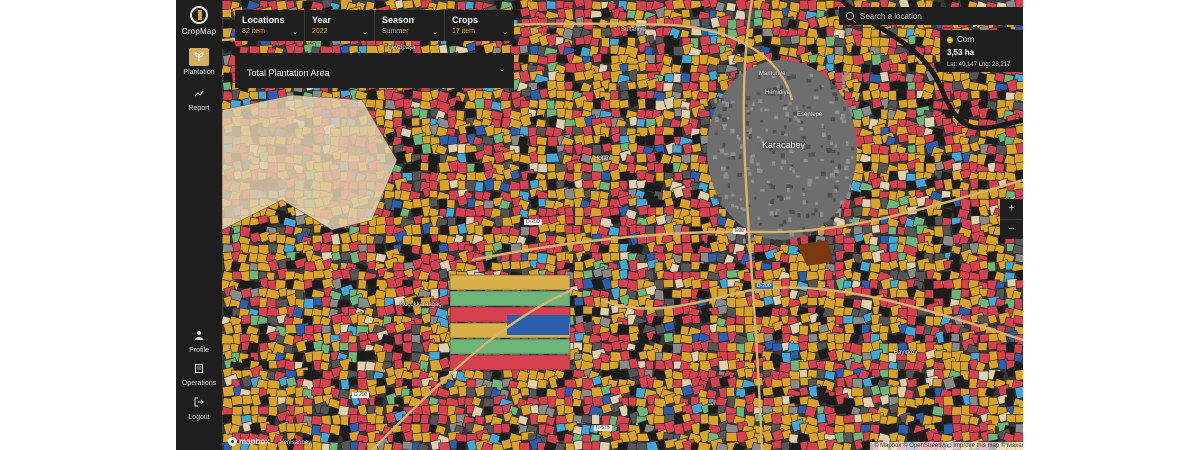 This screenshot has width=1200, height=450. I want to click on field-info-card: Corn 3,53 ha Lat: 40,147 Lng: 28,217, so click(981, 51).